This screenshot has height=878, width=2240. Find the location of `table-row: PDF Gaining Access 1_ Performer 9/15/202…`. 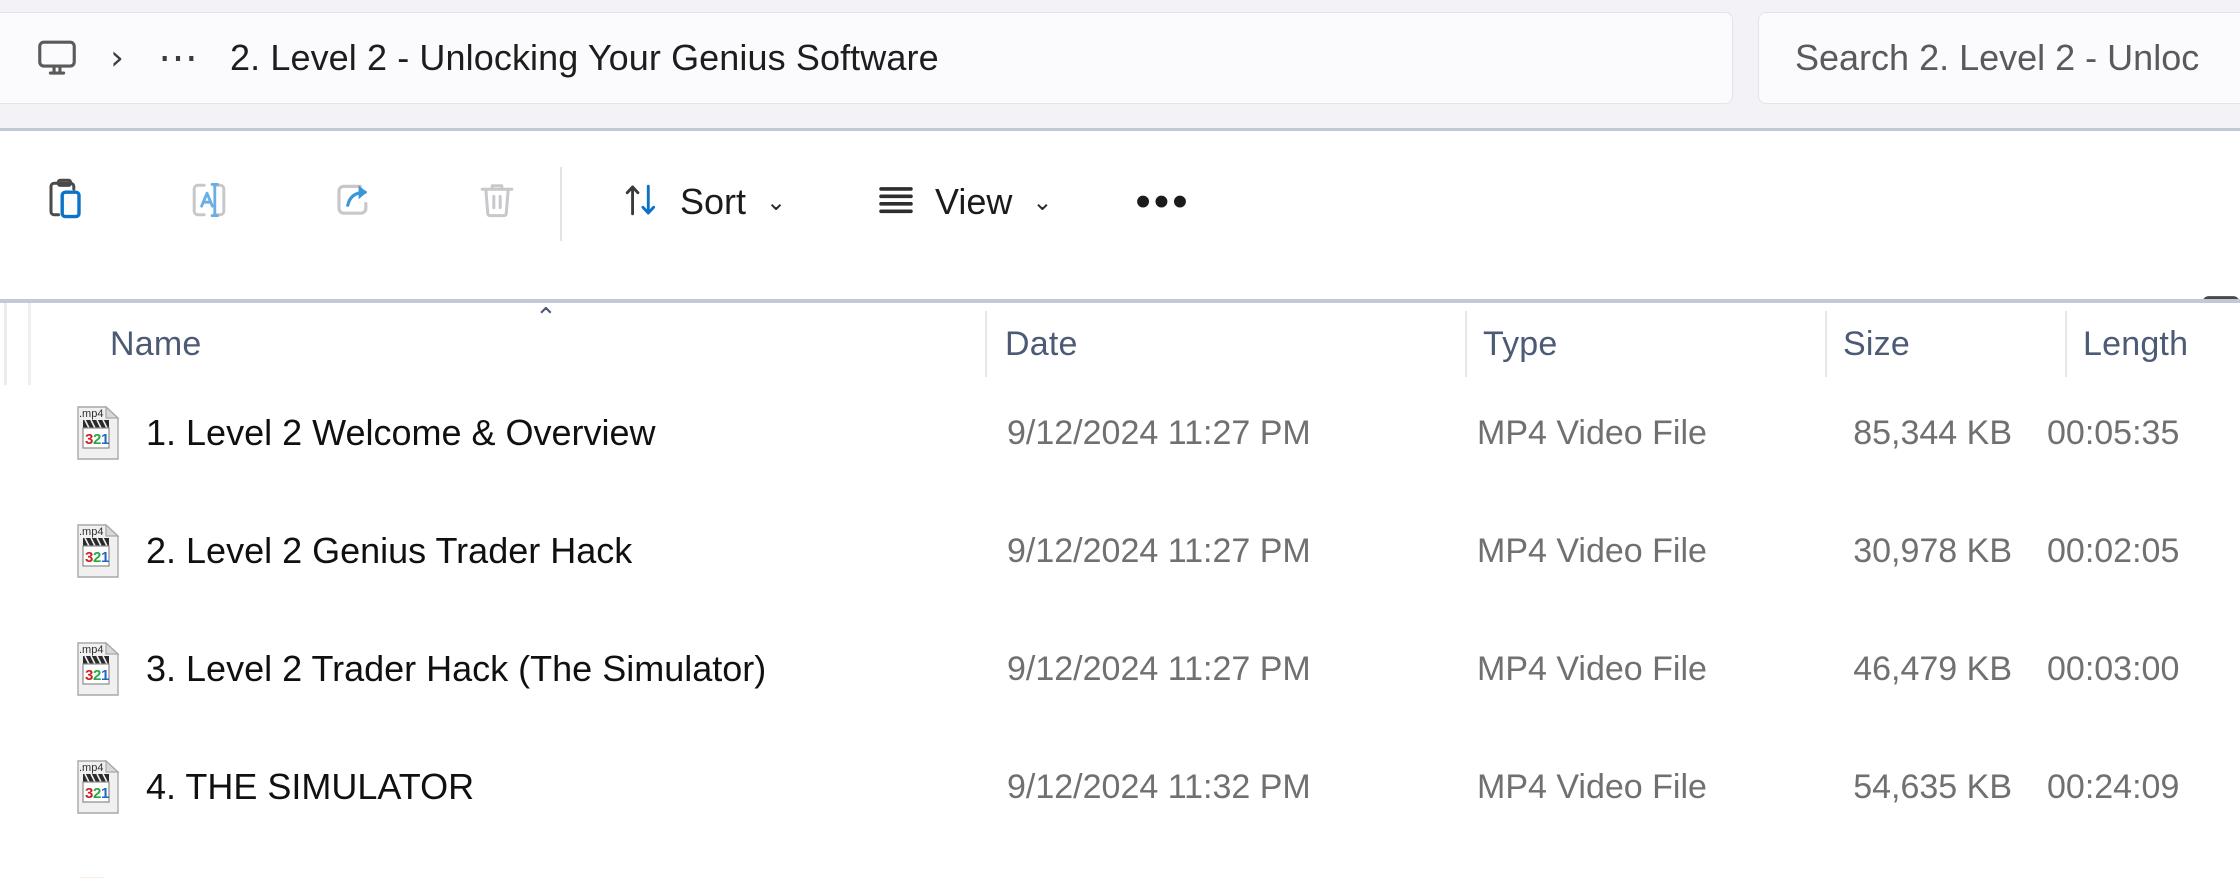

table-row: PDF Gaining Access 1_ Performer 9/15/202… is located at coordinates (1131, 870).